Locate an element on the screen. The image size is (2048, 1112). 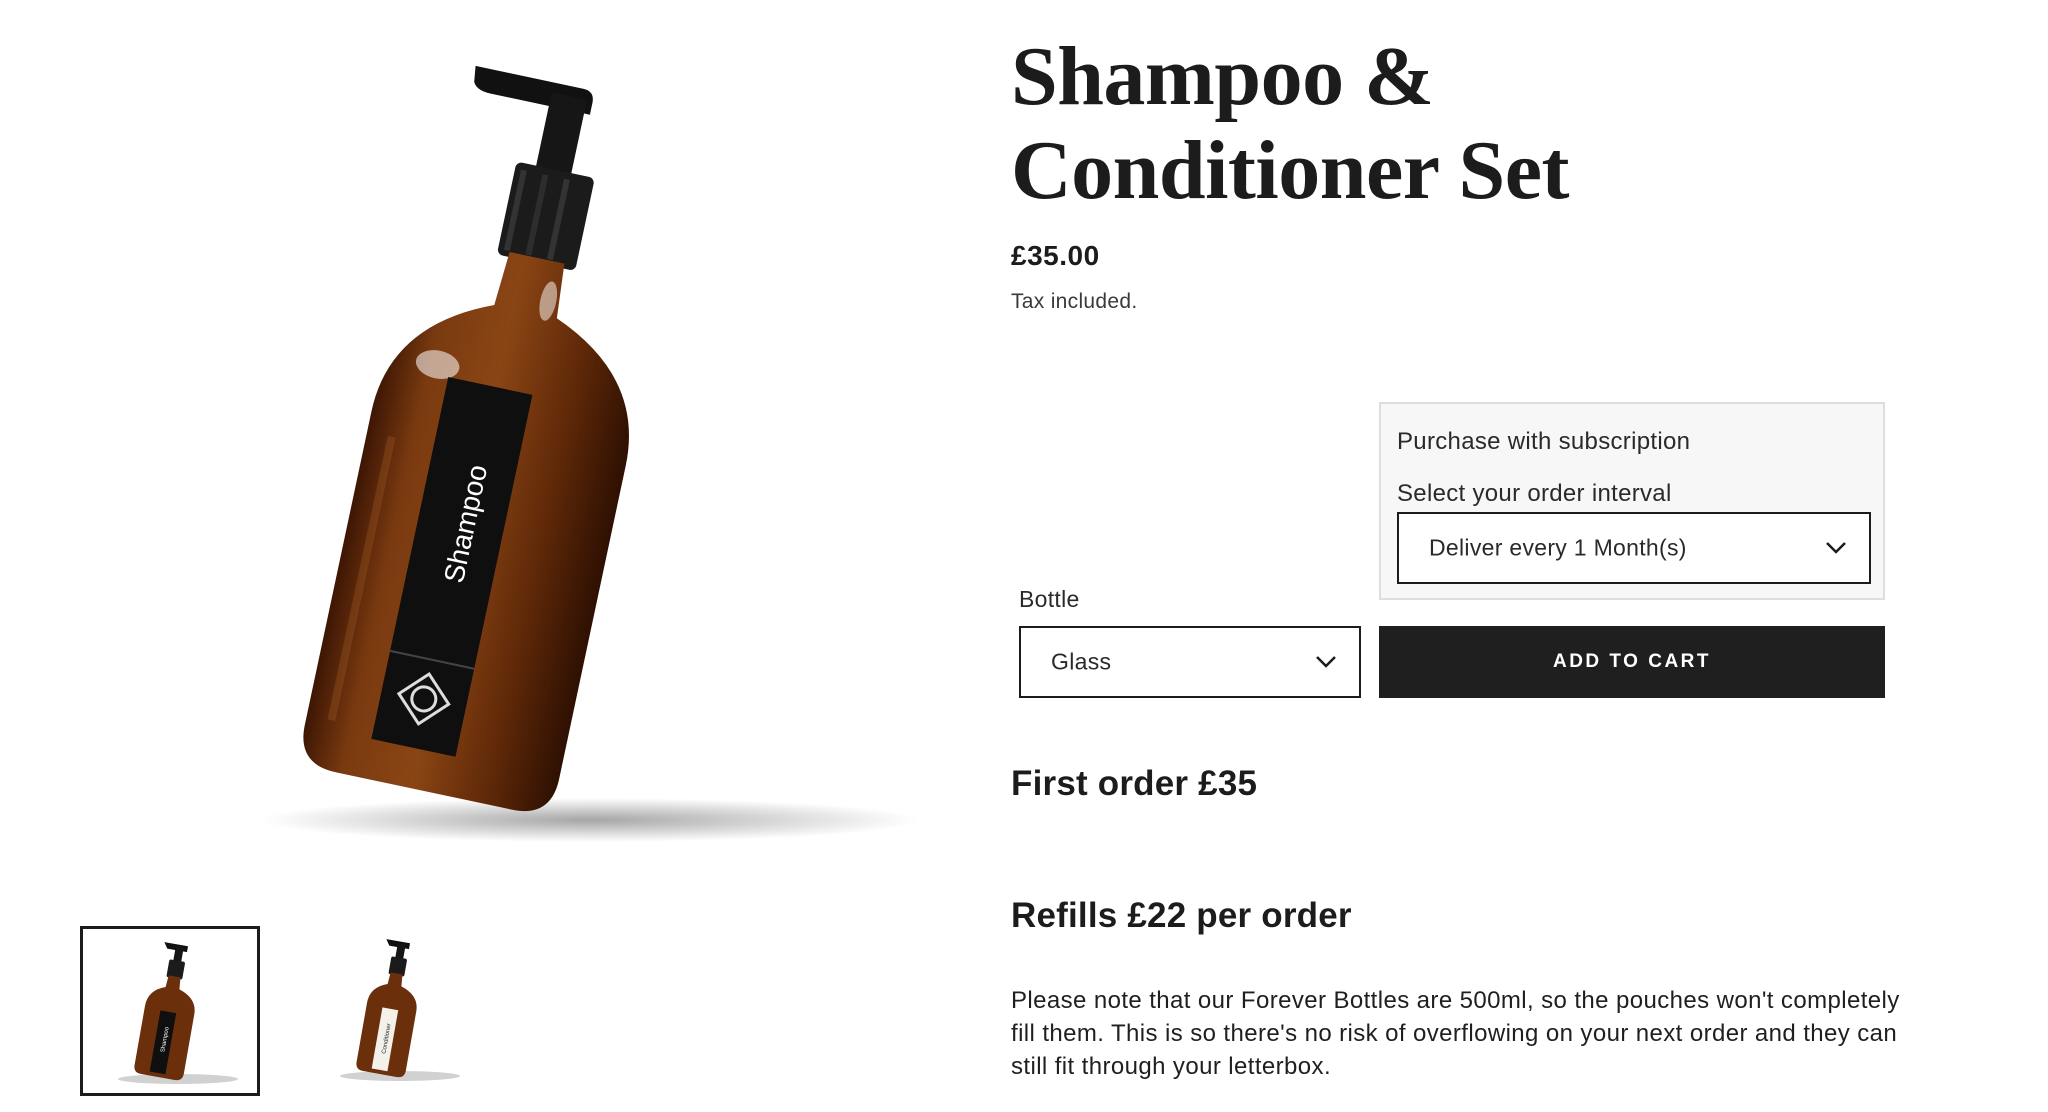
add-to-cart-button: ADD TO CART is located at coordinates (1632, 662).